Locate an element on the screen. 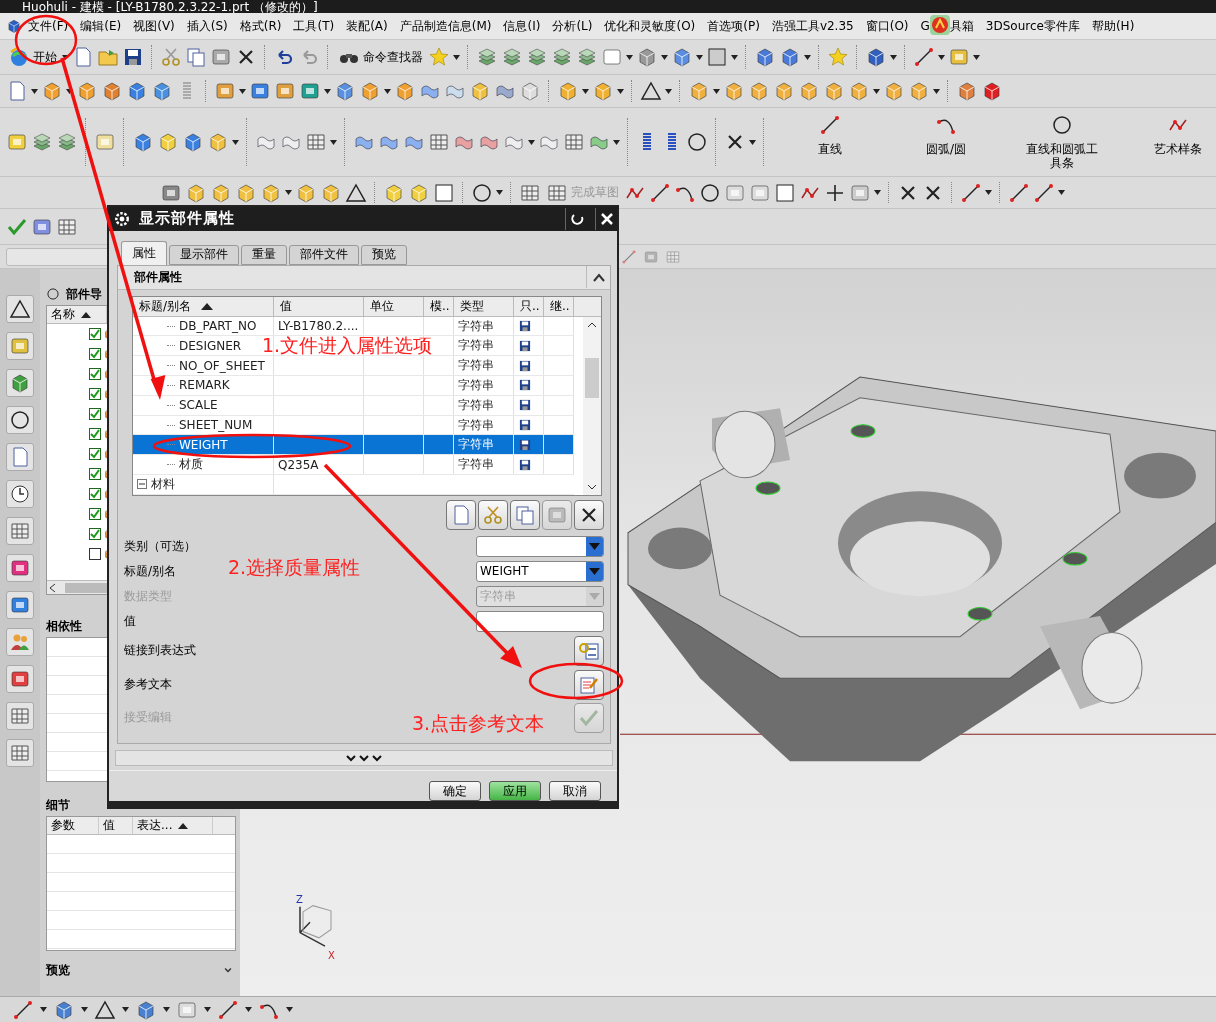  panel-title: 预览 is located at coordinates (58, 970).